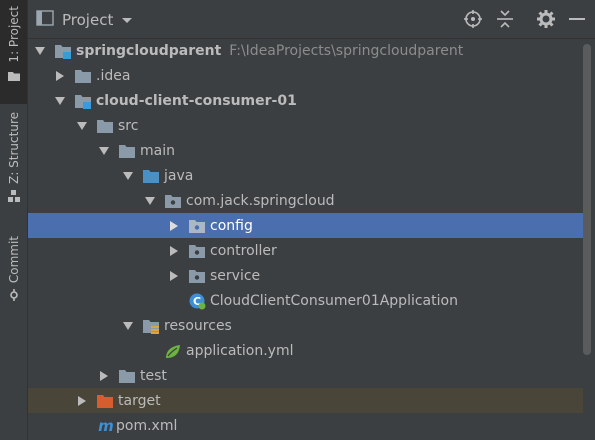 This screenshot has height=440, width=595. I want to click on project-tool-tab: 1: Project, so click(13, 52).